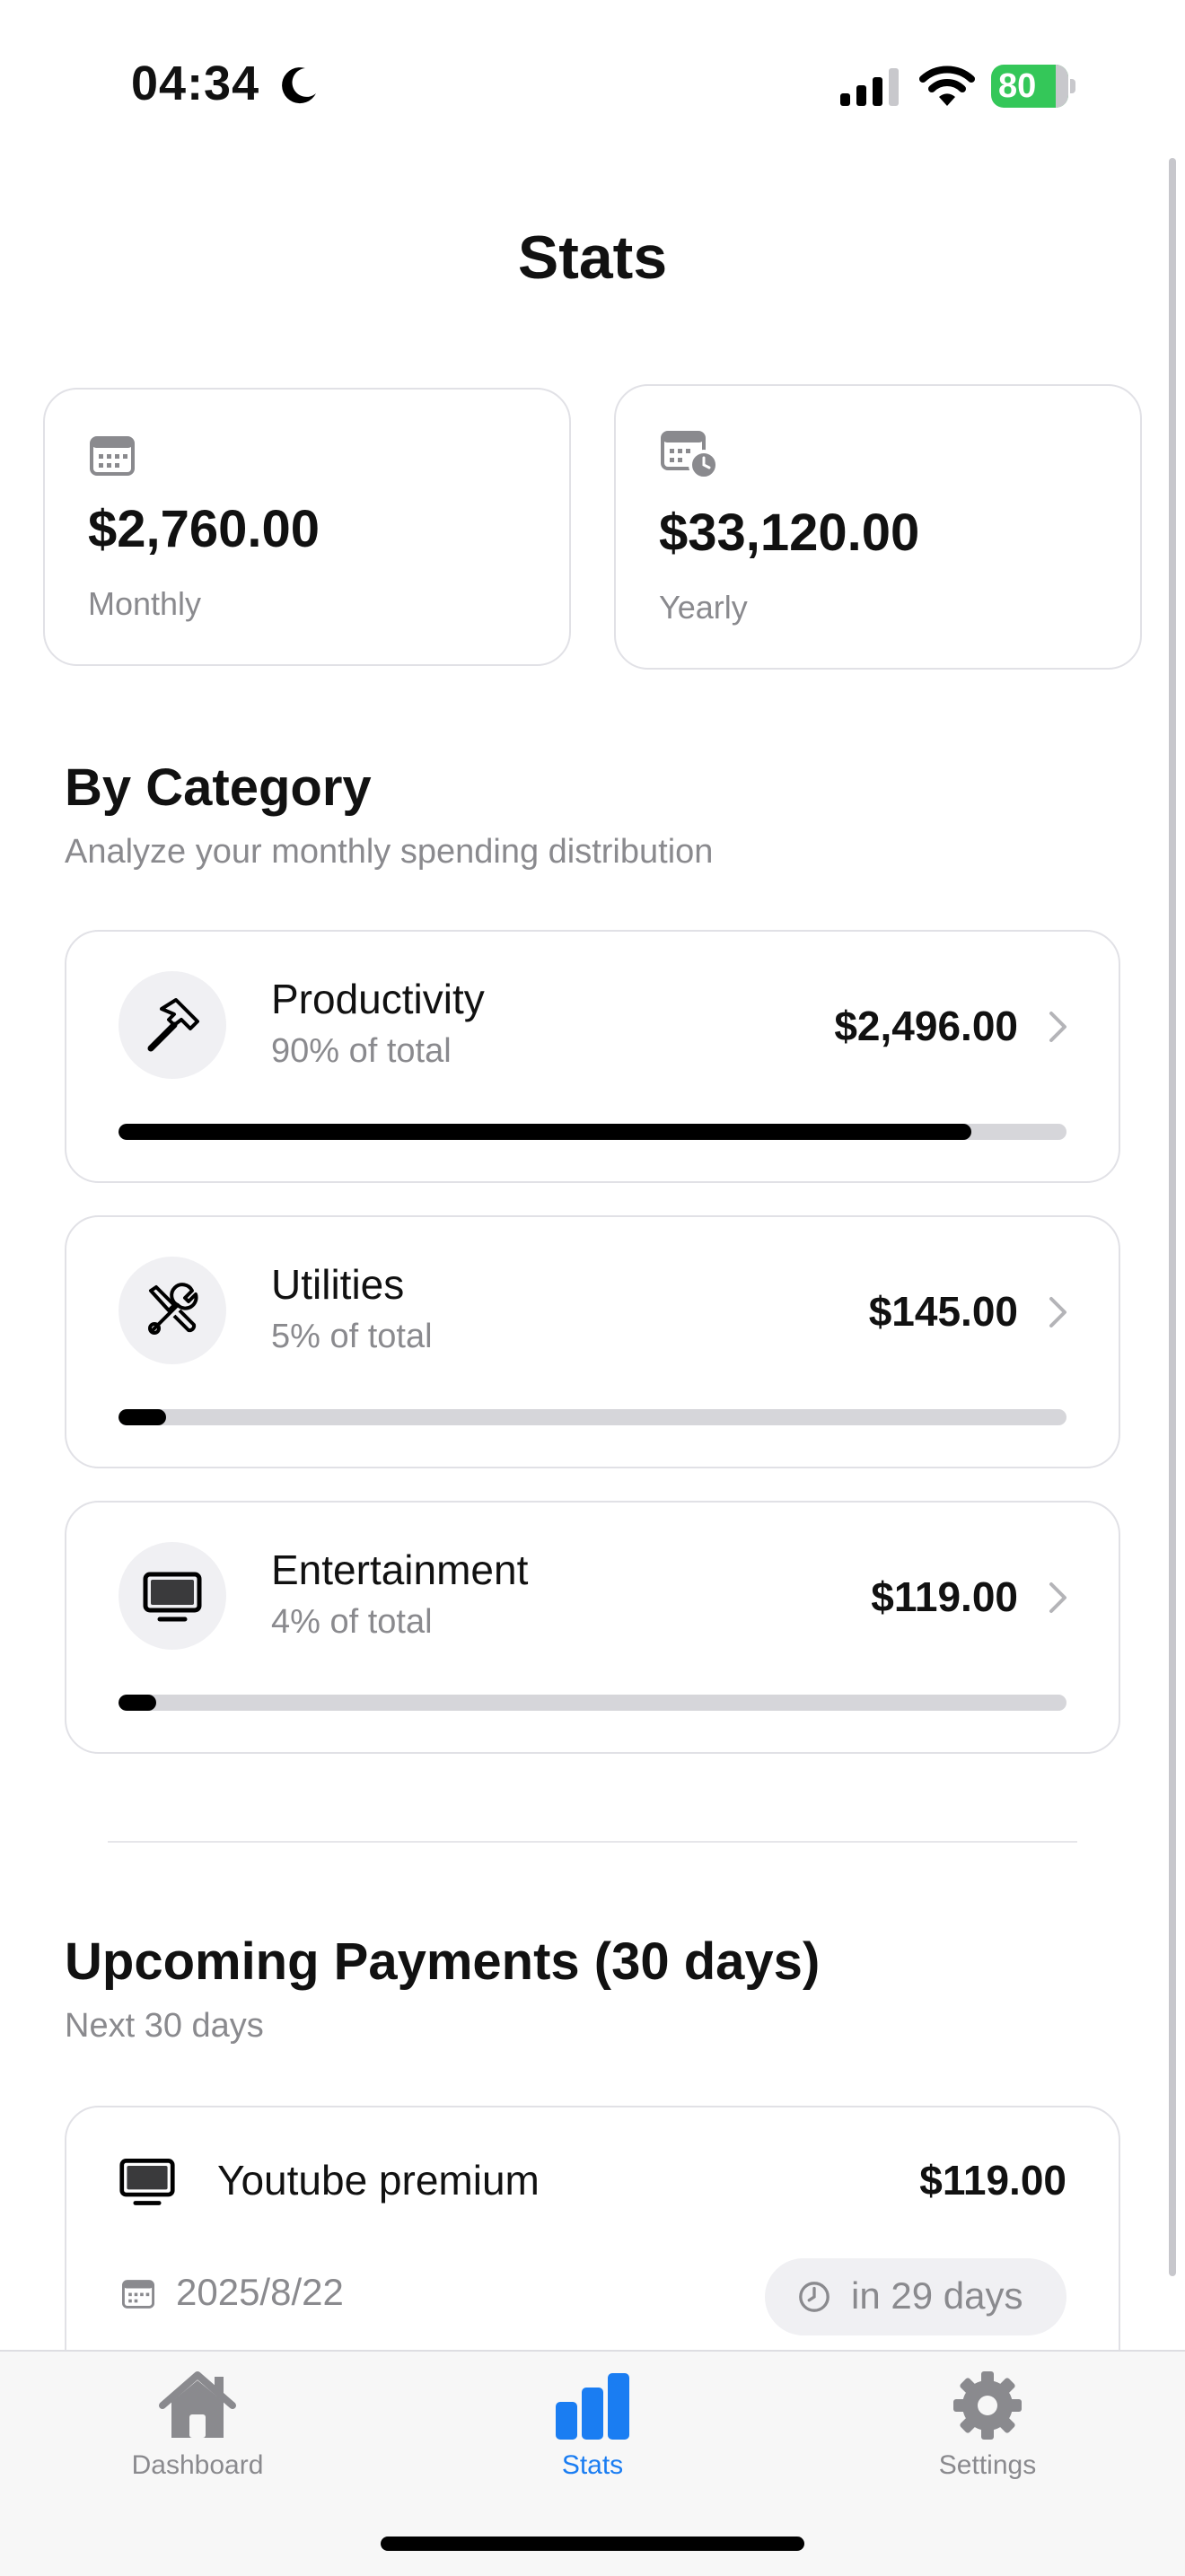 This screenshot has height=2576, width=1185. Describe the element at coordinates (592, 1842) in the screenshot. I see `section-divider` at that location.